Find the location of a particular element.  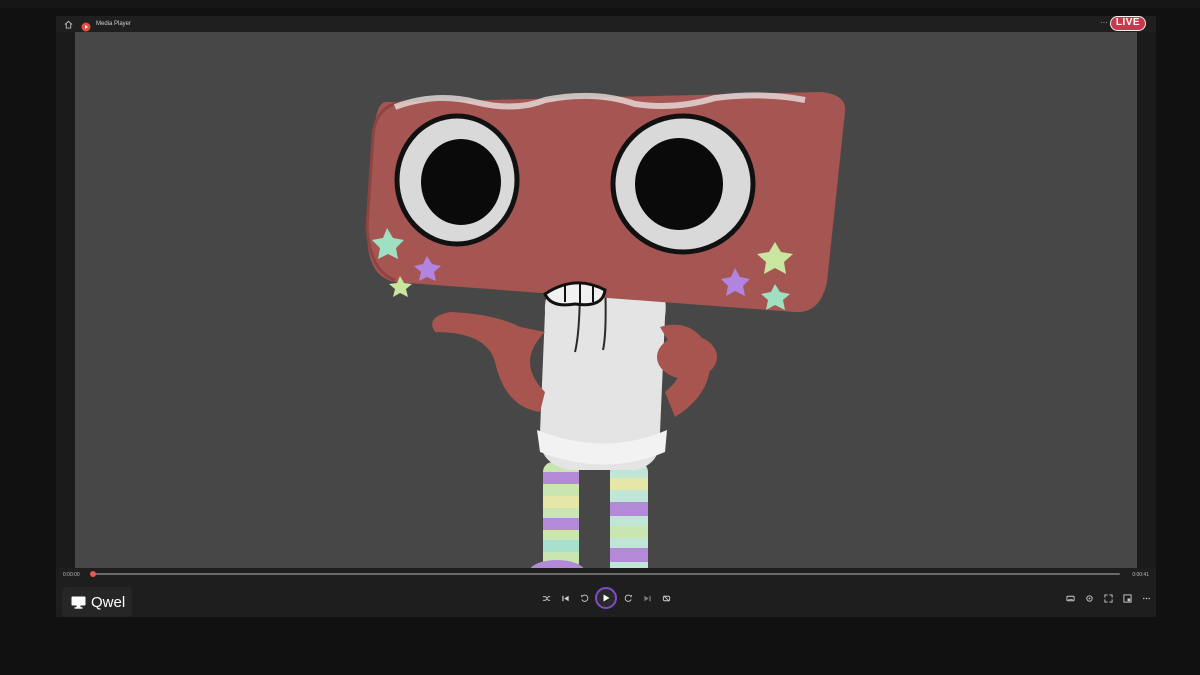

fullscreen-icon is located at coordinates (1108, 598).